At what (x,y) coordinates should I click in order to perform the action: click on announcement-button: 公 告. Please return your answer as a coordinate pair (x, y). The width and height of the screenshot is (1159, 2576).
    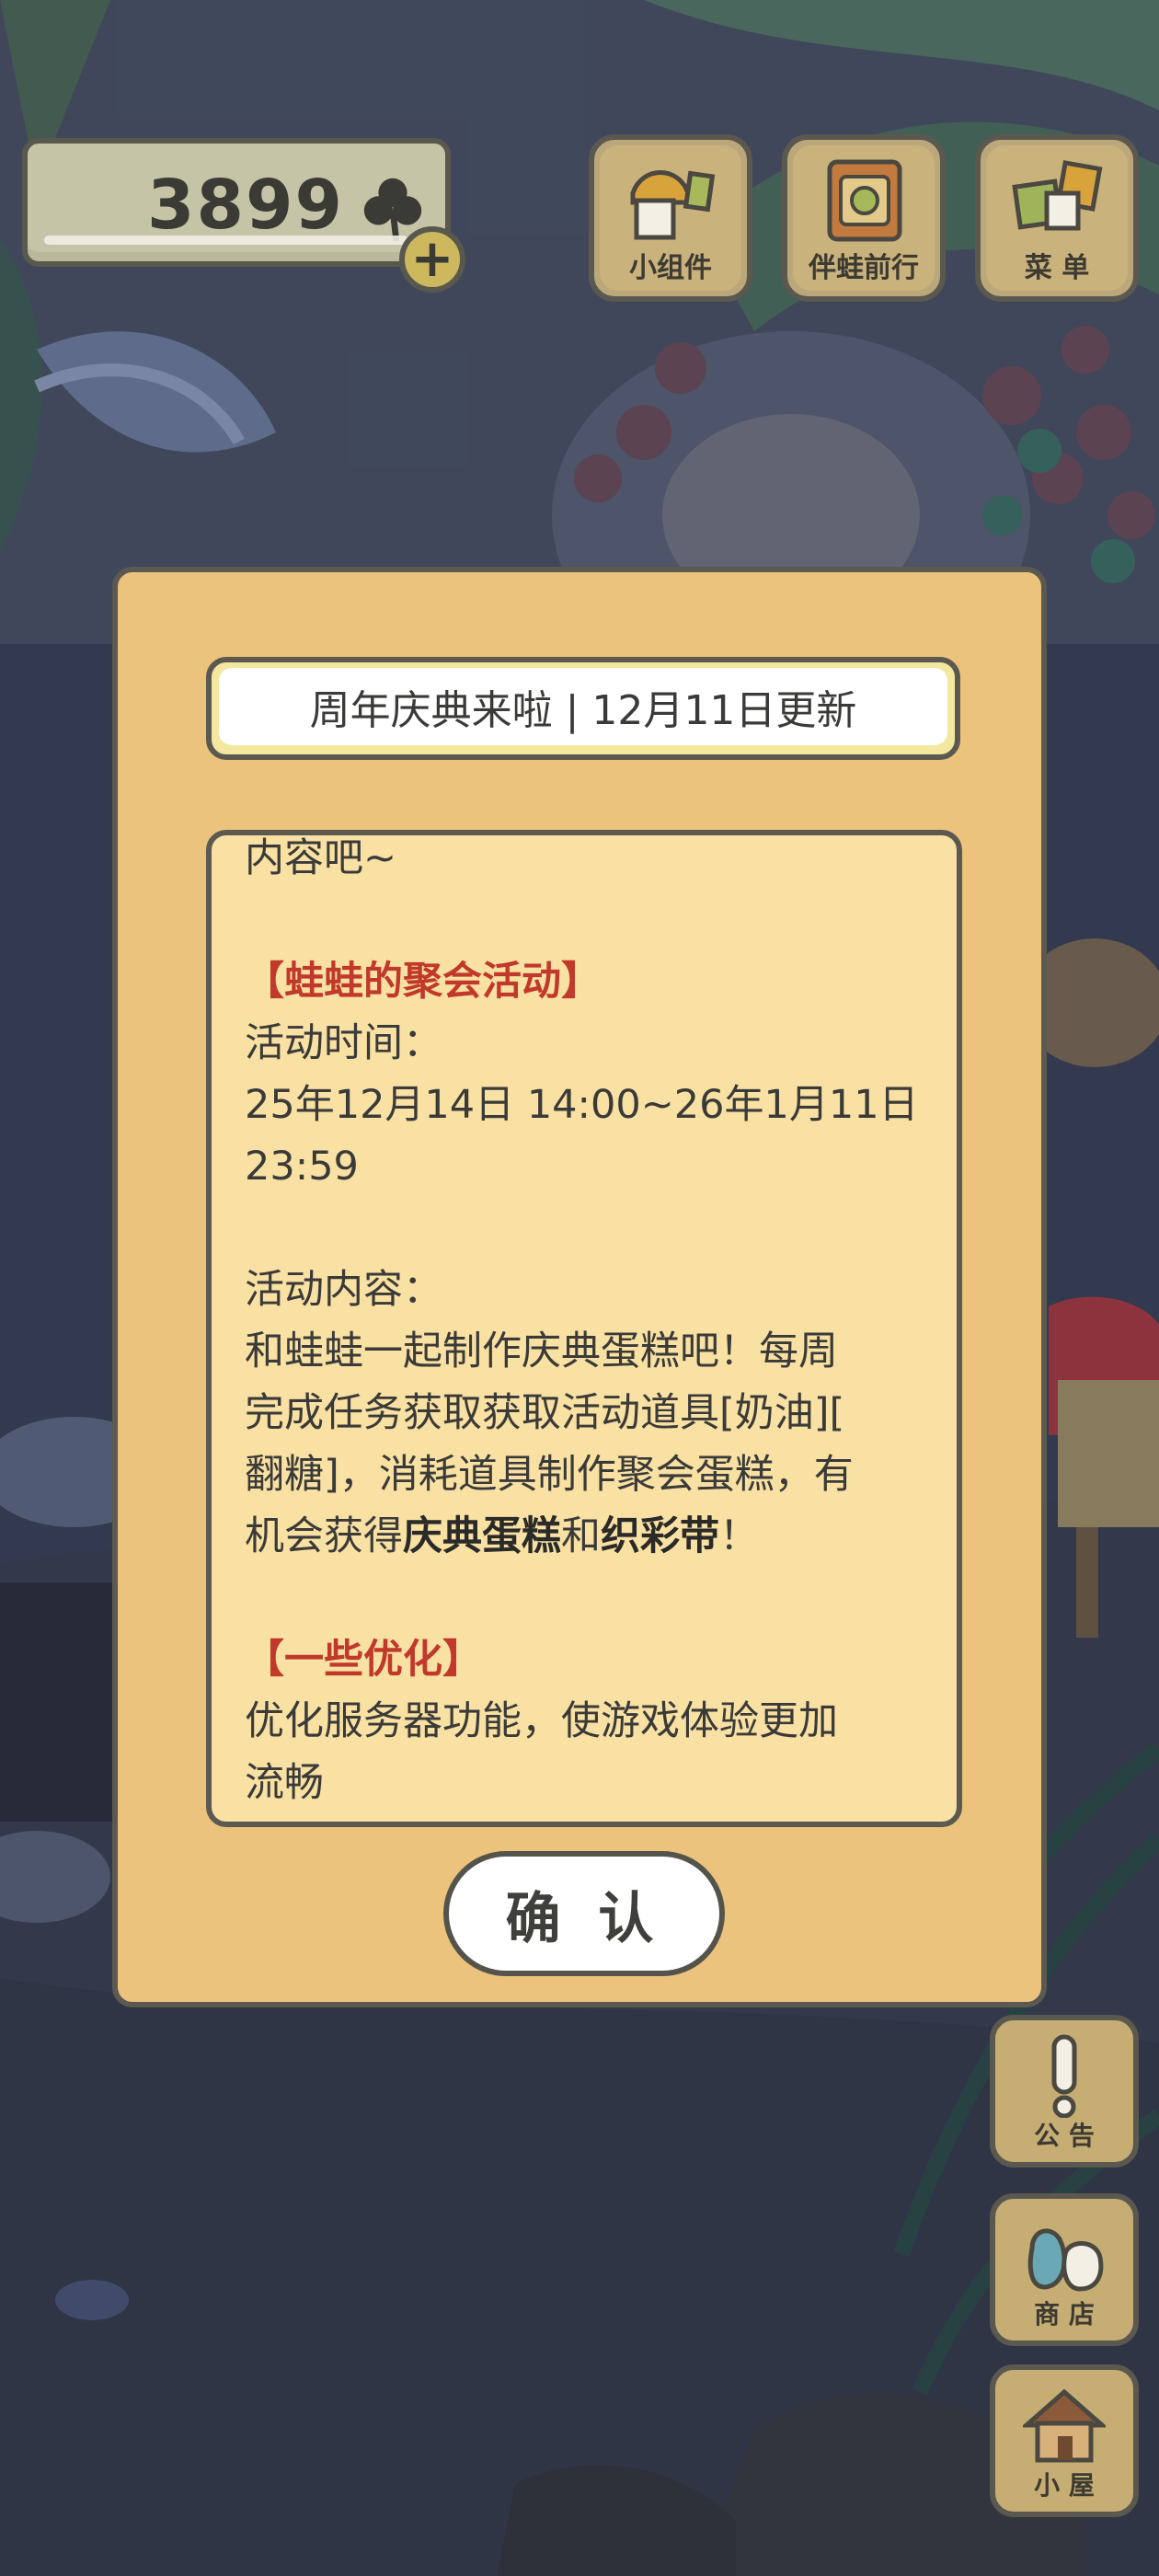
    Looking at the image, I should click on (1064, 2091).